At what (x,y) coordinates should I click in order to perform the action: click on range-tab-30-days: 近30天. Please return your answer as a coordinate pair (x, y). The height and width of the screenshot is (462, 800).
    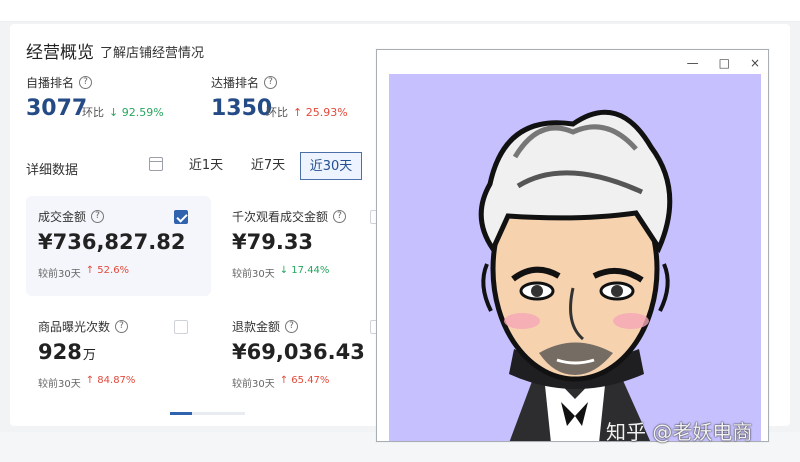
    Looking at the image, I should click on (331, 166).